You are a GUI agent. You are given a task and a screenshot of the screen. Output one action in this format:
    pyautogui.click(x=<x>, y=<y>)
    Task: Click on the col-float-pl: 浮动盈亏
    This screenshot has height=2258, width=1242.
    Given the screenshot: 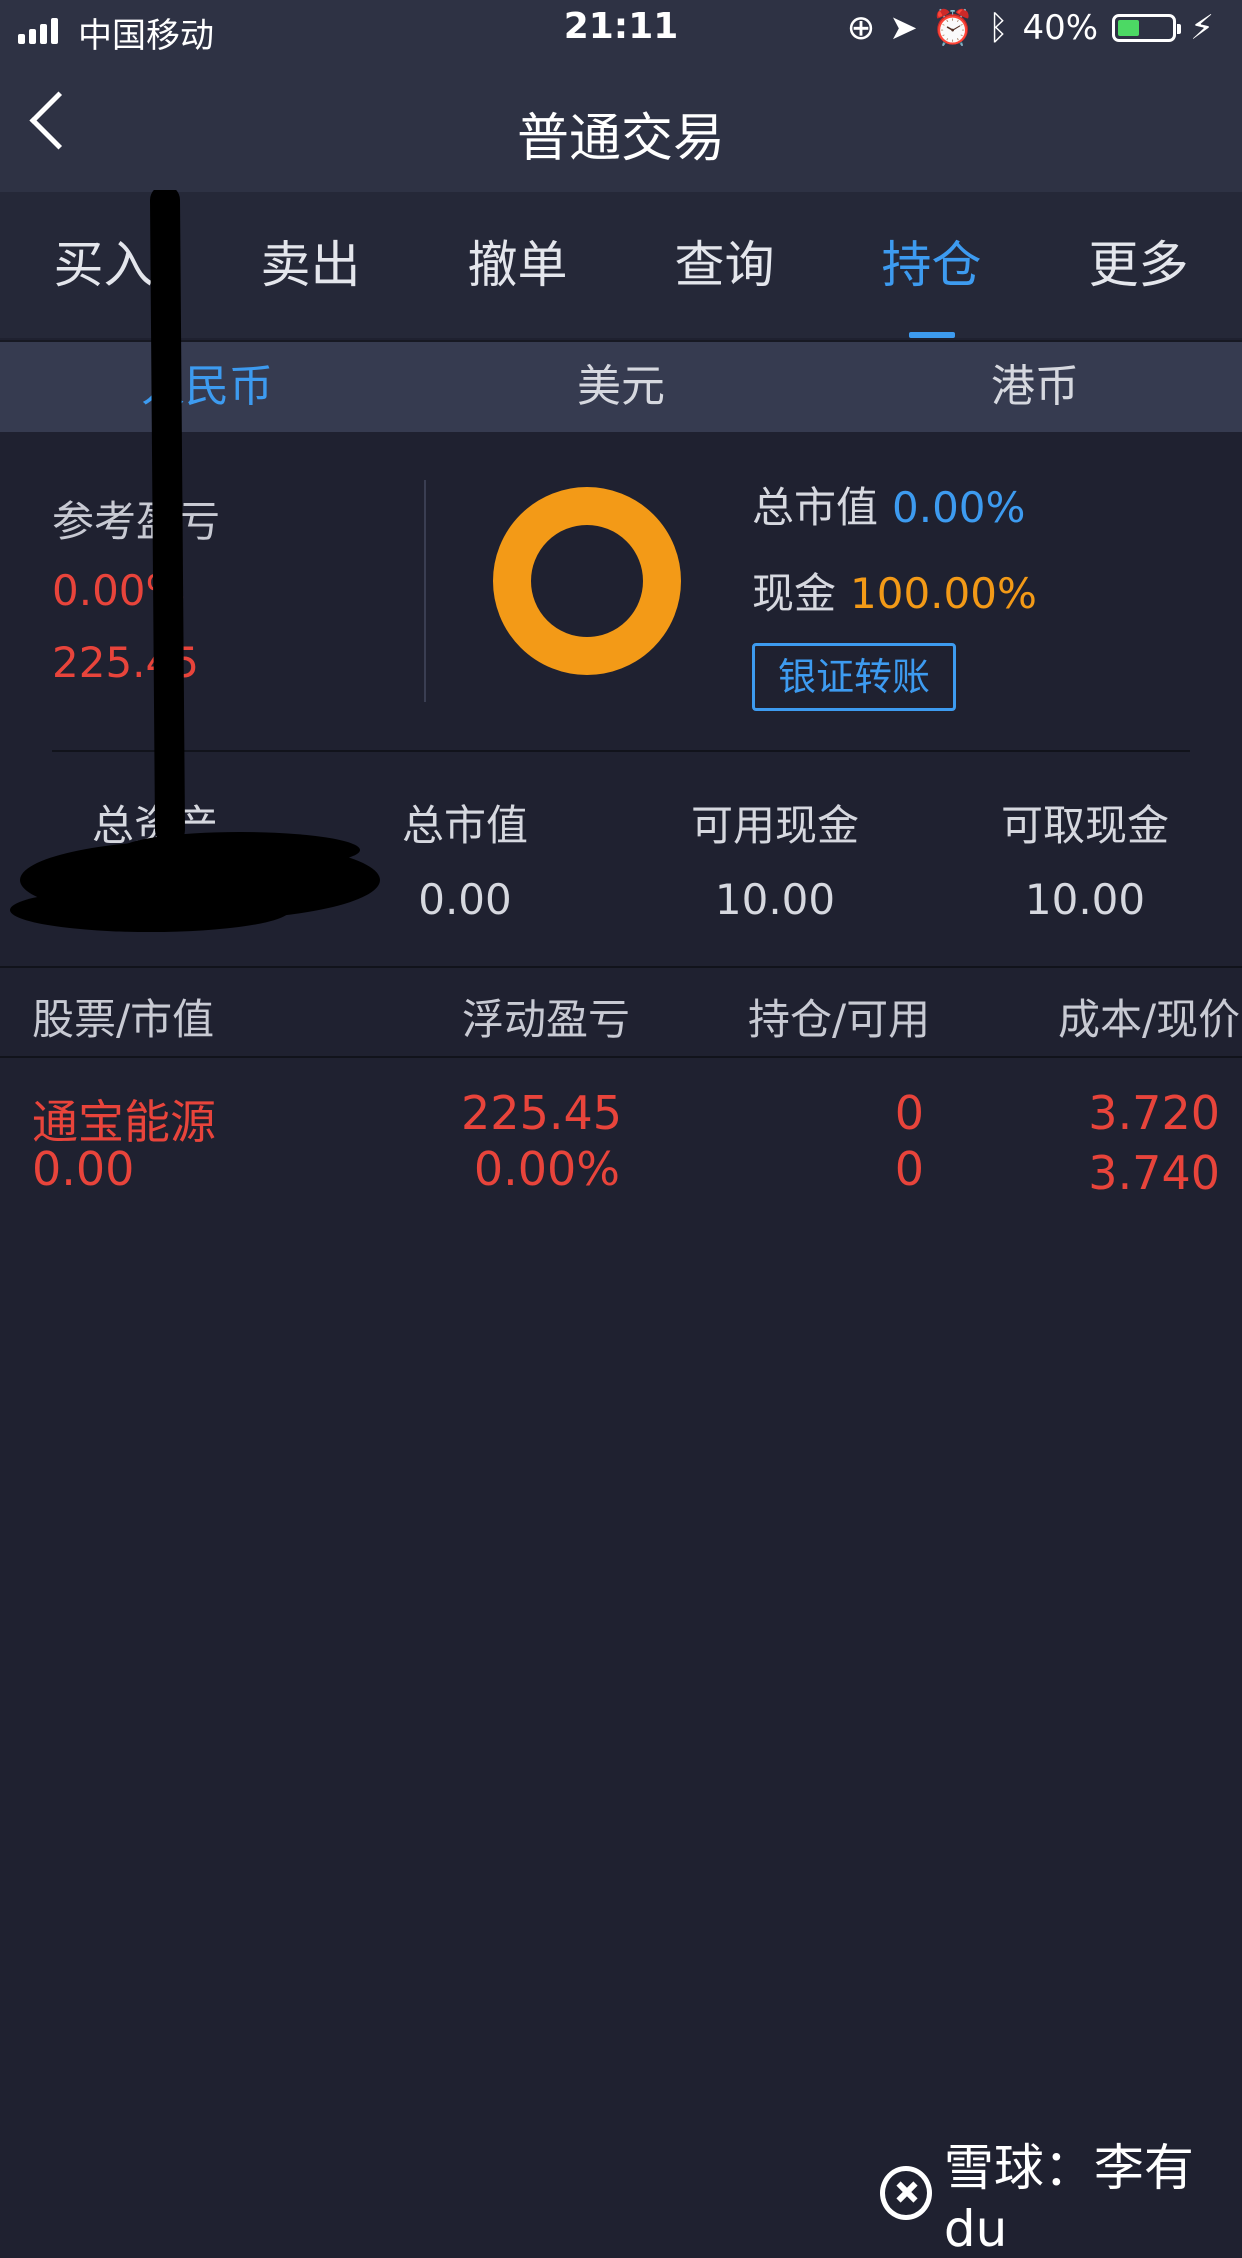 What is the action you would take?
    pyautogui.click(x=546, y=1019)
    